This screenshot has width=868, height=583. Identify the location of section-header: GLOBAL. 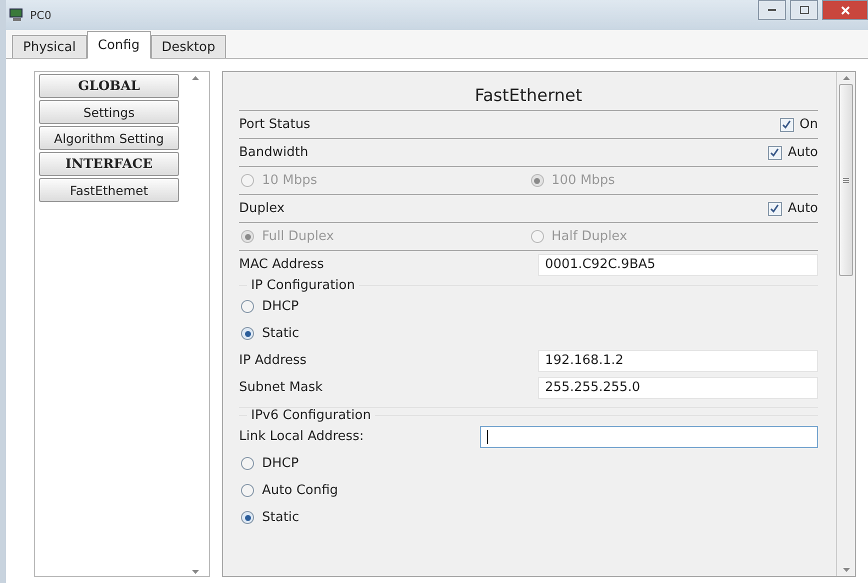
(109, 86).